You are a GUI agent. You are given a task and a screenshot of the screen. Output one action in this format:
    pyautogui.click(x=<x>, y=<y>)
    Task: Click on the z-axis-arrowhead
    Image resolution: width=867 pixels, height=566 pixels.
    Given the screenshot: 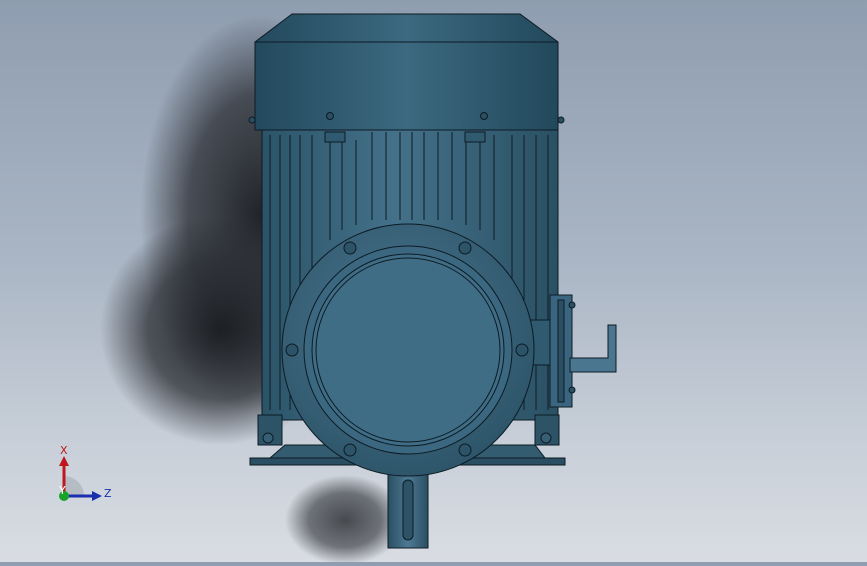 What is the action you would take?
    pyautogui.click(x=97, y=496)
    